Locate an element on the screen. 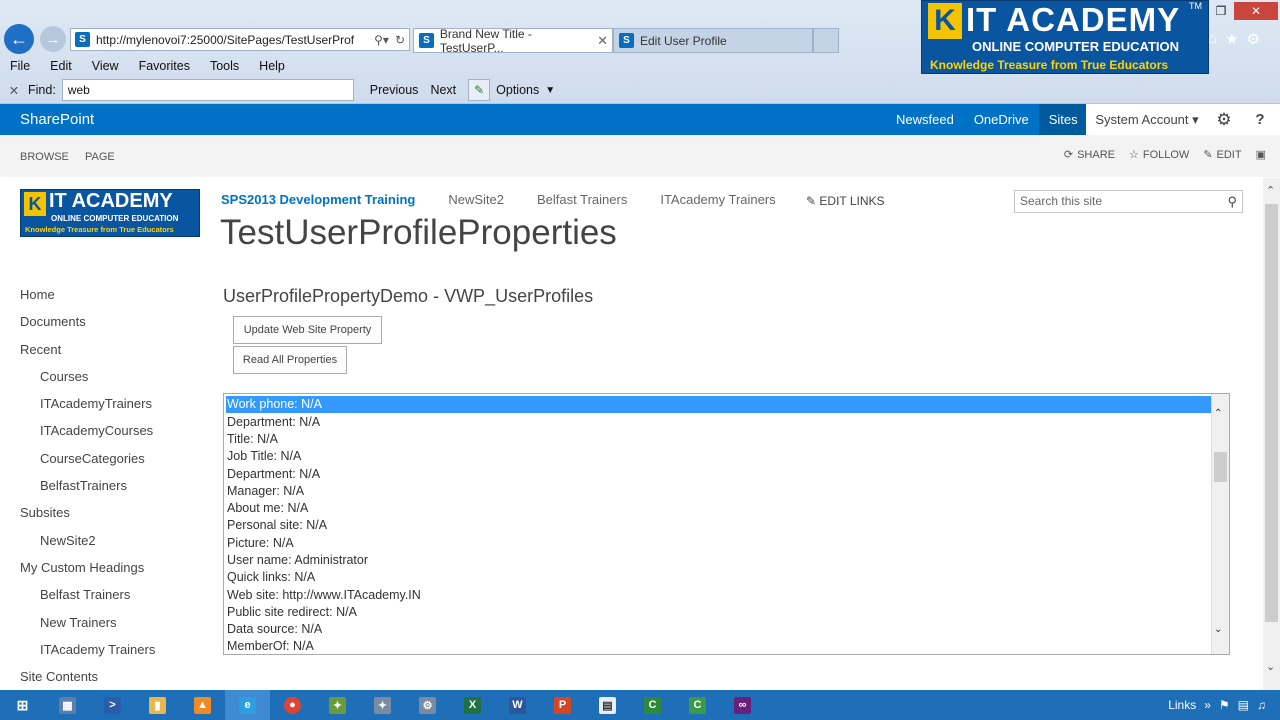  nav-newsite2: NewSite2 is located at coordinates (68, 540).